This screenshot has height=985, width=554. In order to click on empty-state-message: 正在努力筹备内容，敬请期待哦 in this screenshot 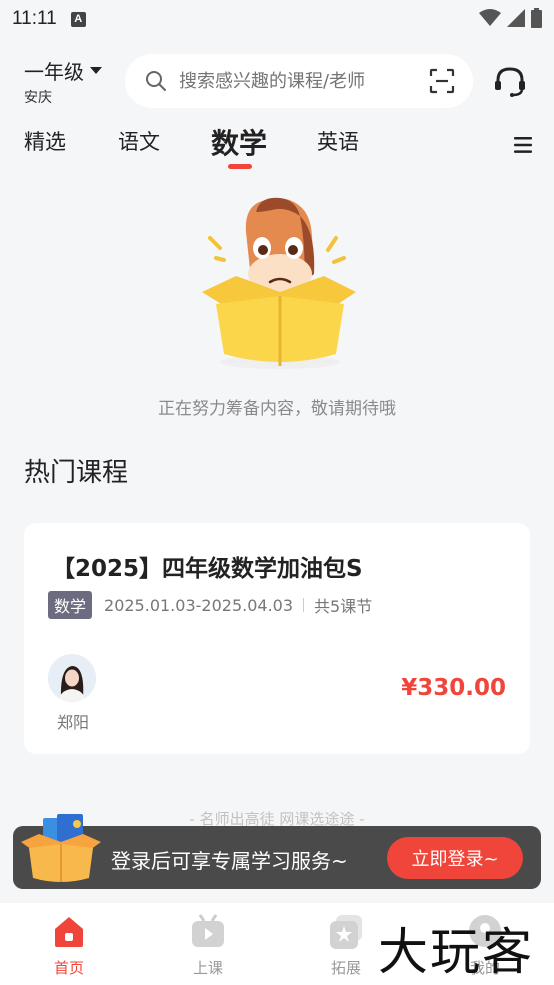, I will do `click(277, 409)`.